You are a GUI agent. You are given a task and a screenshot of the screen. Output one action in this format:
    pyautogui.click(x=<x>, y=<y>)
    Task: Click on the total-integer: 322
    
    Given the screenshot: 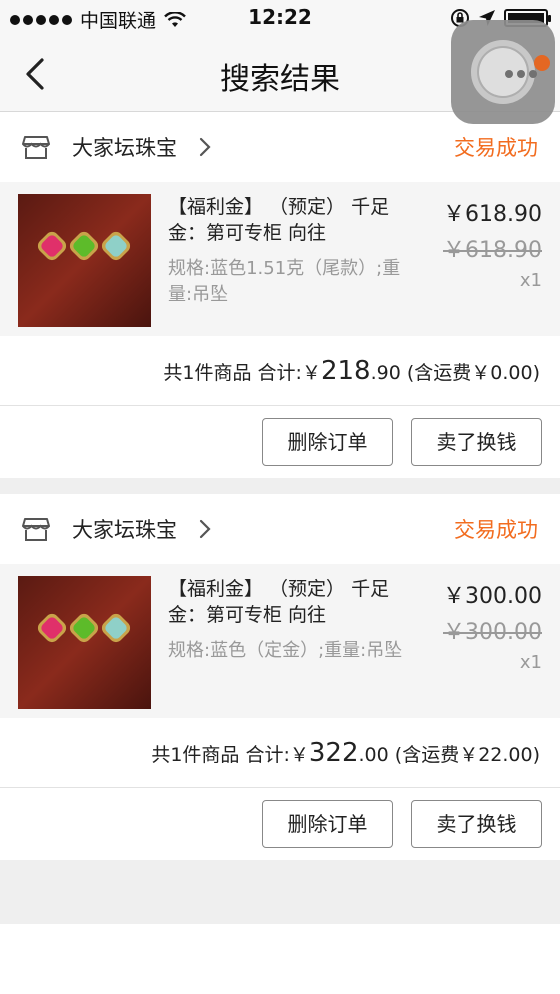 What is the action you would take?
    pyautogui.click(x=333, y=753)
    